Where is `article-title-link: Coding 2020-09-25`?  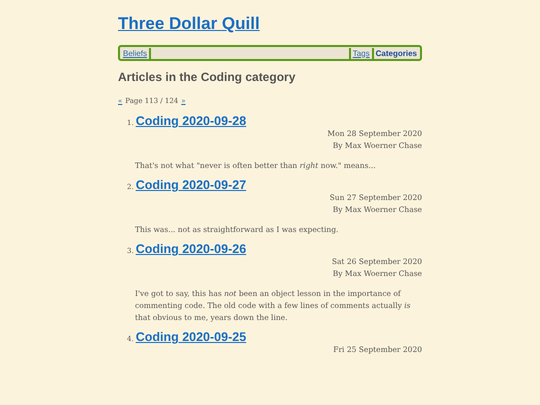 article-title-link: Coding 2020-09-25 is located at coordinates (191, 337).